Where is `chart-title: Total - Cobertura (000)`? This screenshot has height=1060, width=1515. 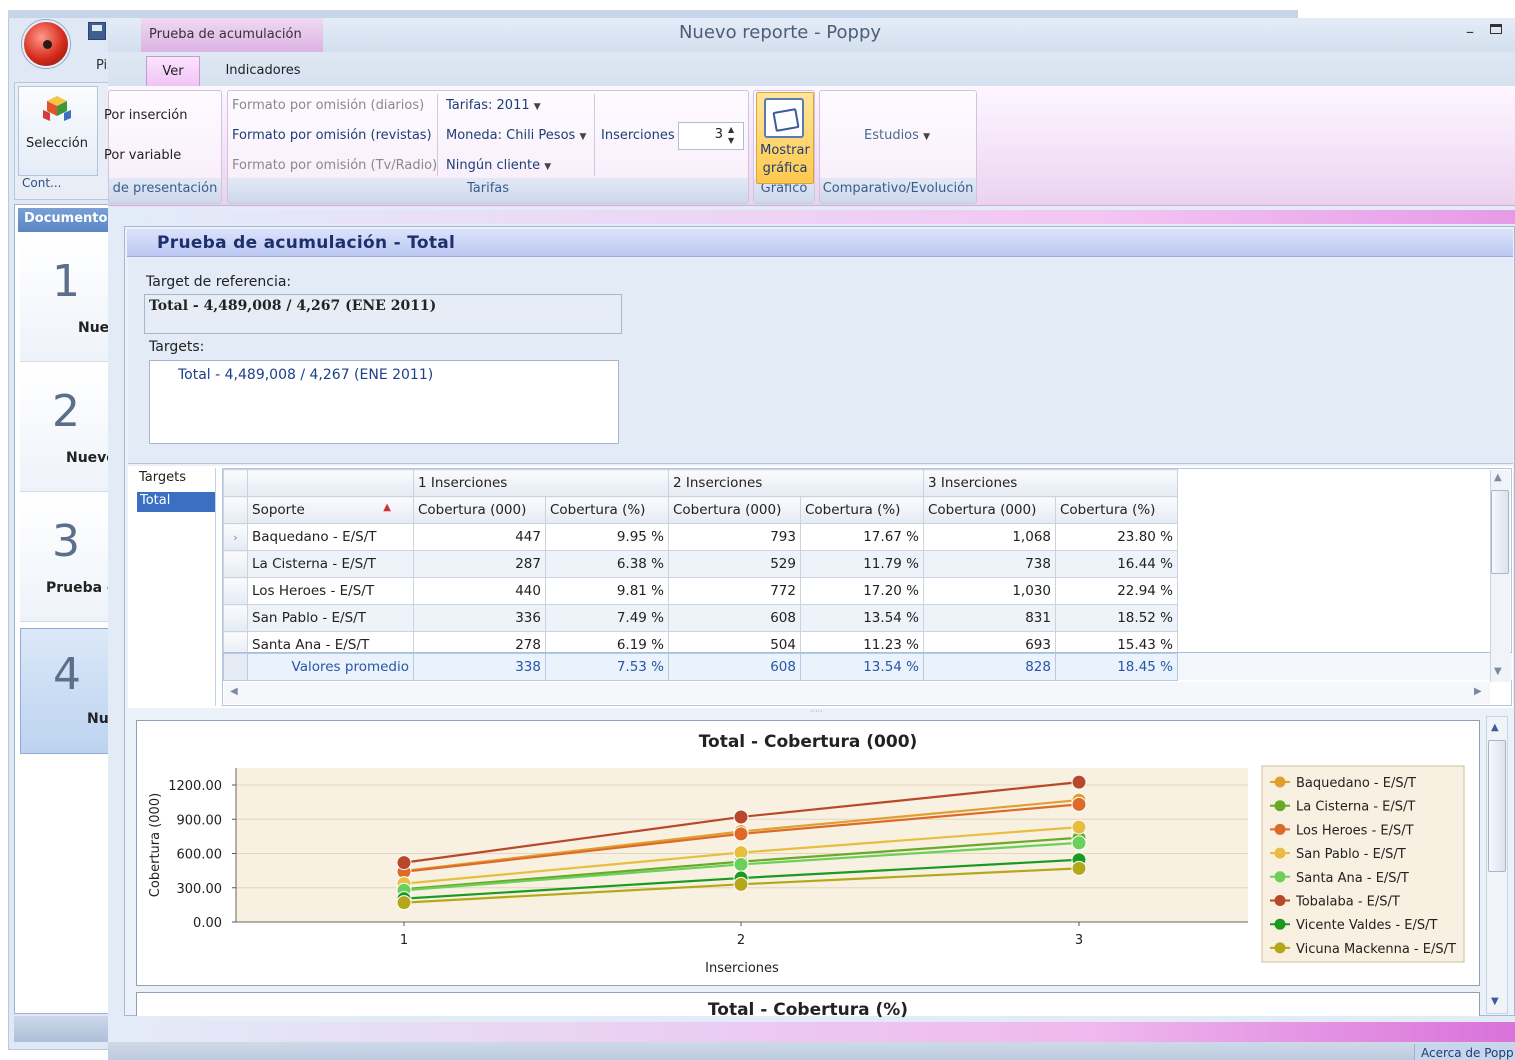 chart-title: Total - Cobertura (000) is located at coordinates (808, 742).